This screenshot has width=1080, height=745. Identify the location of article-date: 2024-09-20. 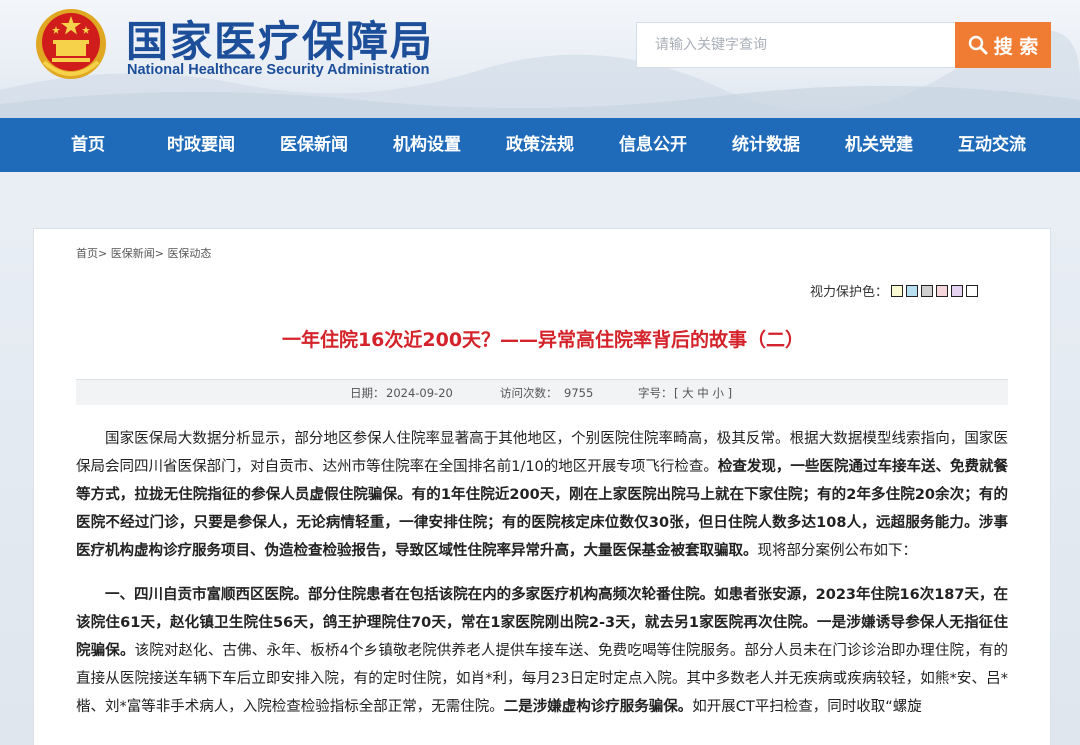
(419, 393).